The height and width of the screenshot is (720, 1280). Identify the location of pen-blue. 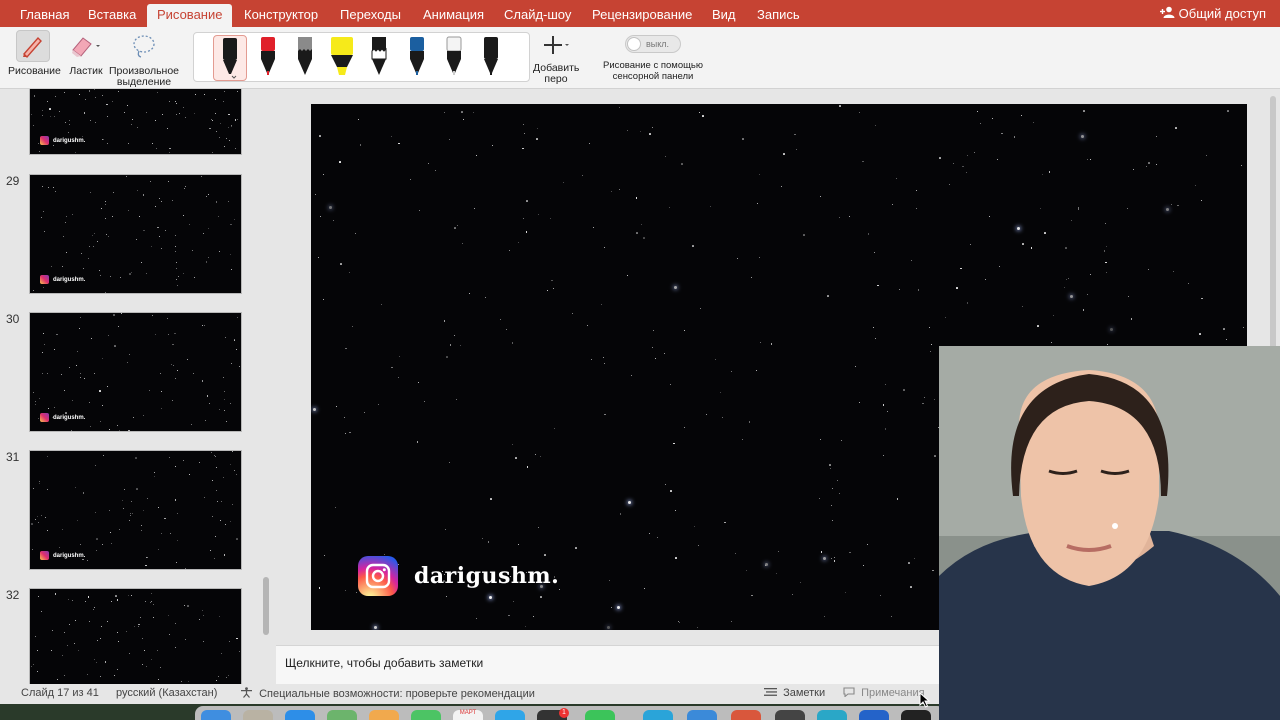
(417, 58).